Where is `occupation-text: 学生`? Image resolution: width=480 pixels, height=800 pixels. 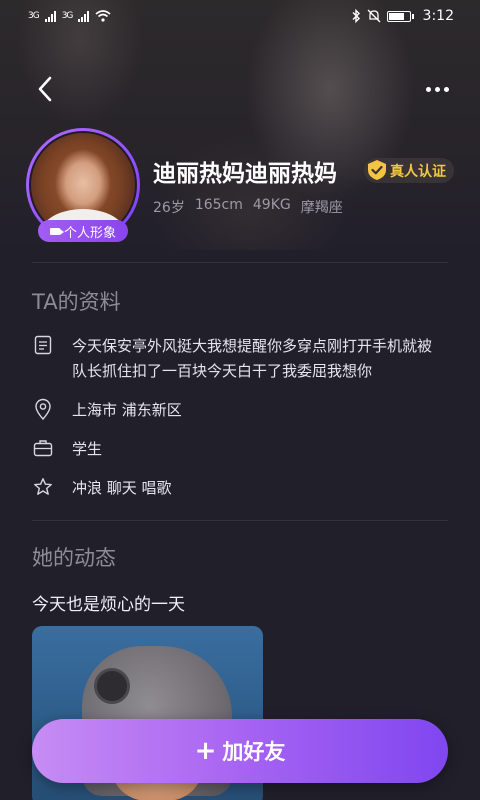 occupation-text: 学生 is located at coordinates (87, 449).